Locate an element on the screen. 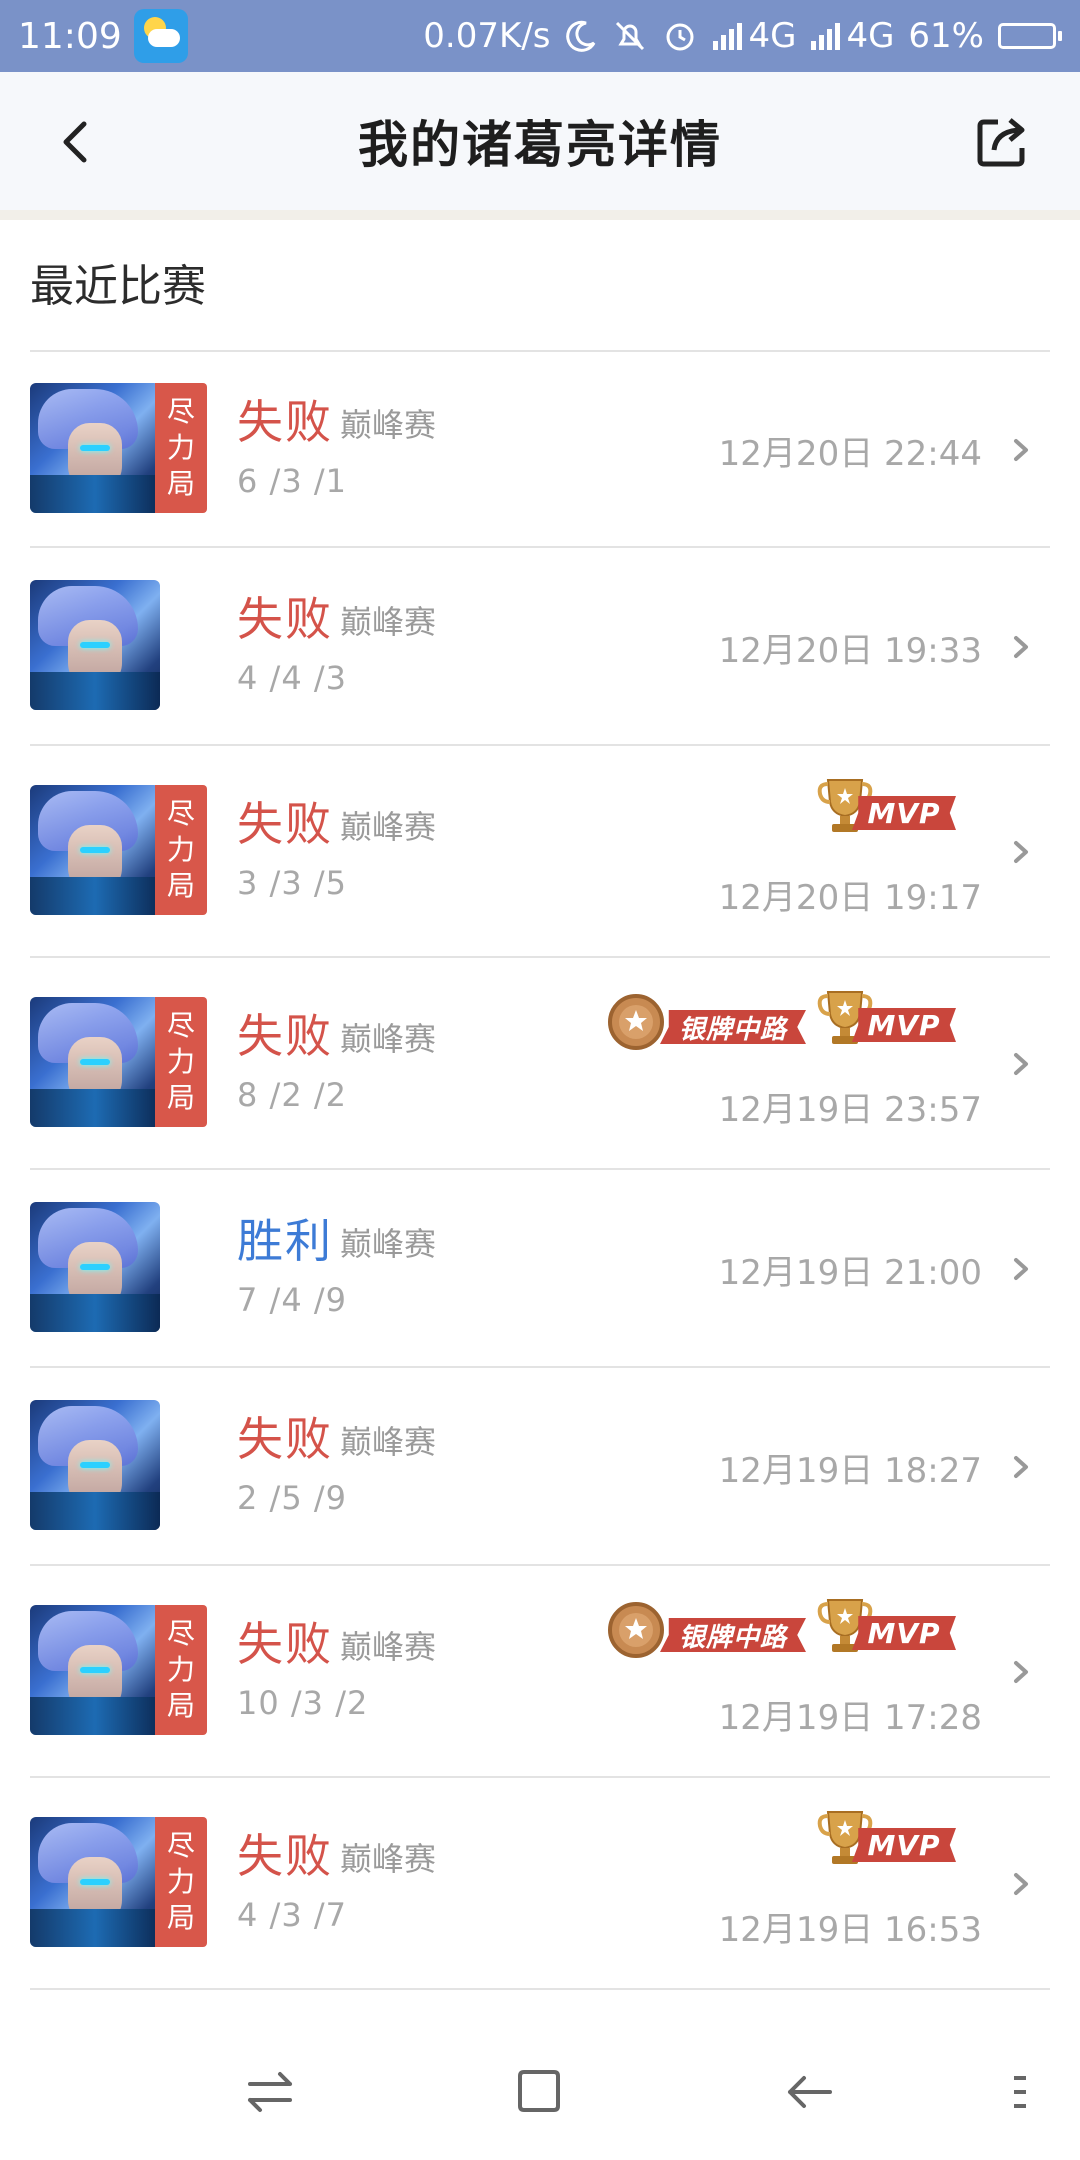  match-datetime: 12月19日 21:00 is located at coordinates (850, 1273).